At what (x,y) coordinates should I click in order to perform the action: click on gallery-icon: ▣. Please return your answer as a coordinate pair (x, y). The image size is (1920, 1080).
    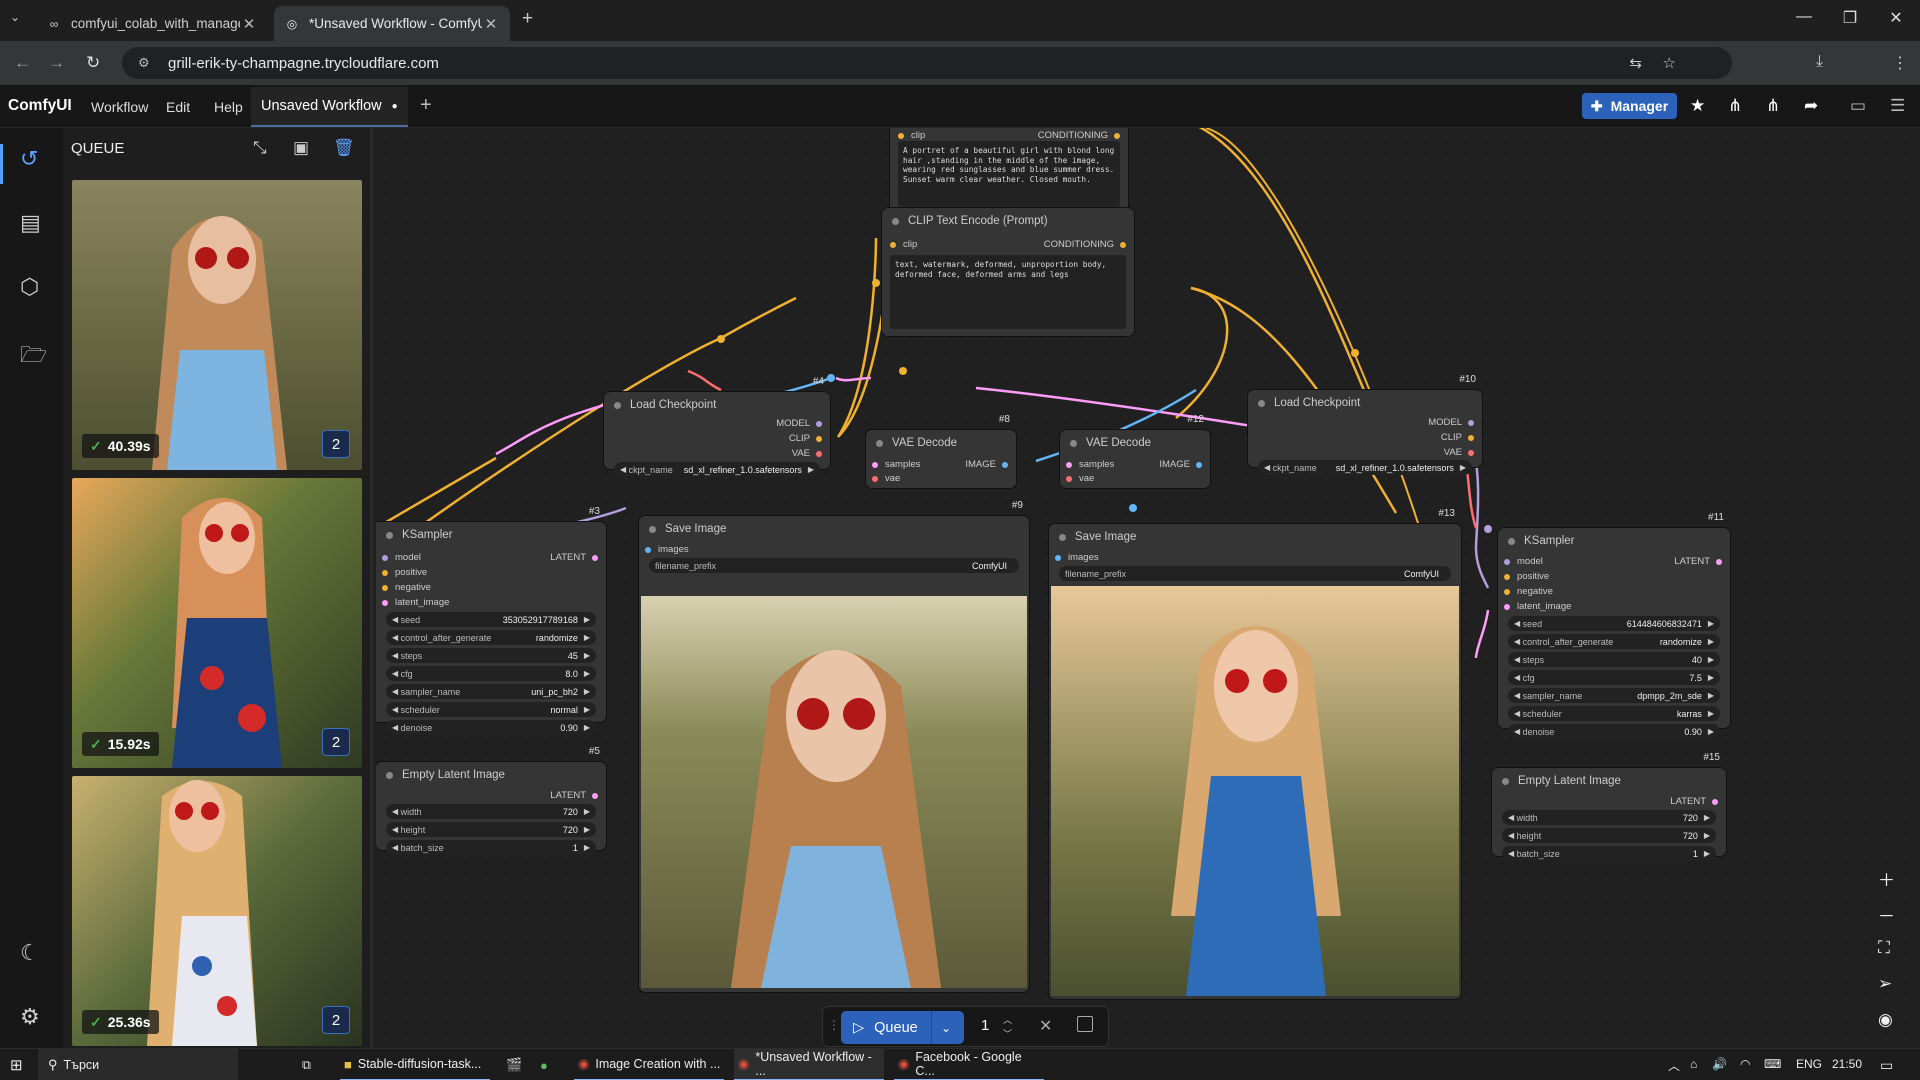
    Looking at the image, I should click on (301, 148).